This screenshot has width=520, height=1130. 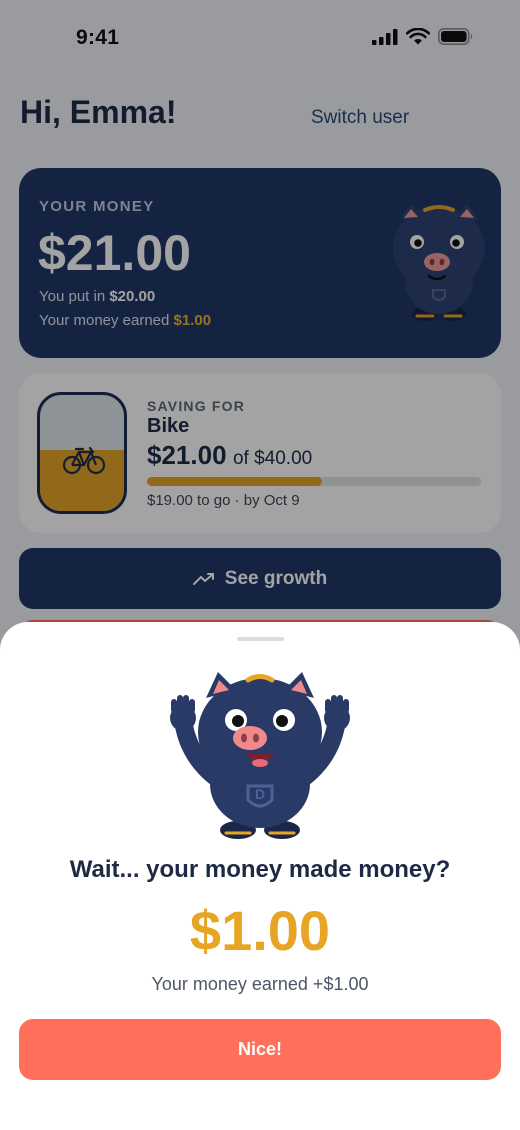 What do you see at coordinates (260, 984) in the screenshot?
I see `sheet-subtitle: Your money earned +$1.00` at bounding box center [260, 984].